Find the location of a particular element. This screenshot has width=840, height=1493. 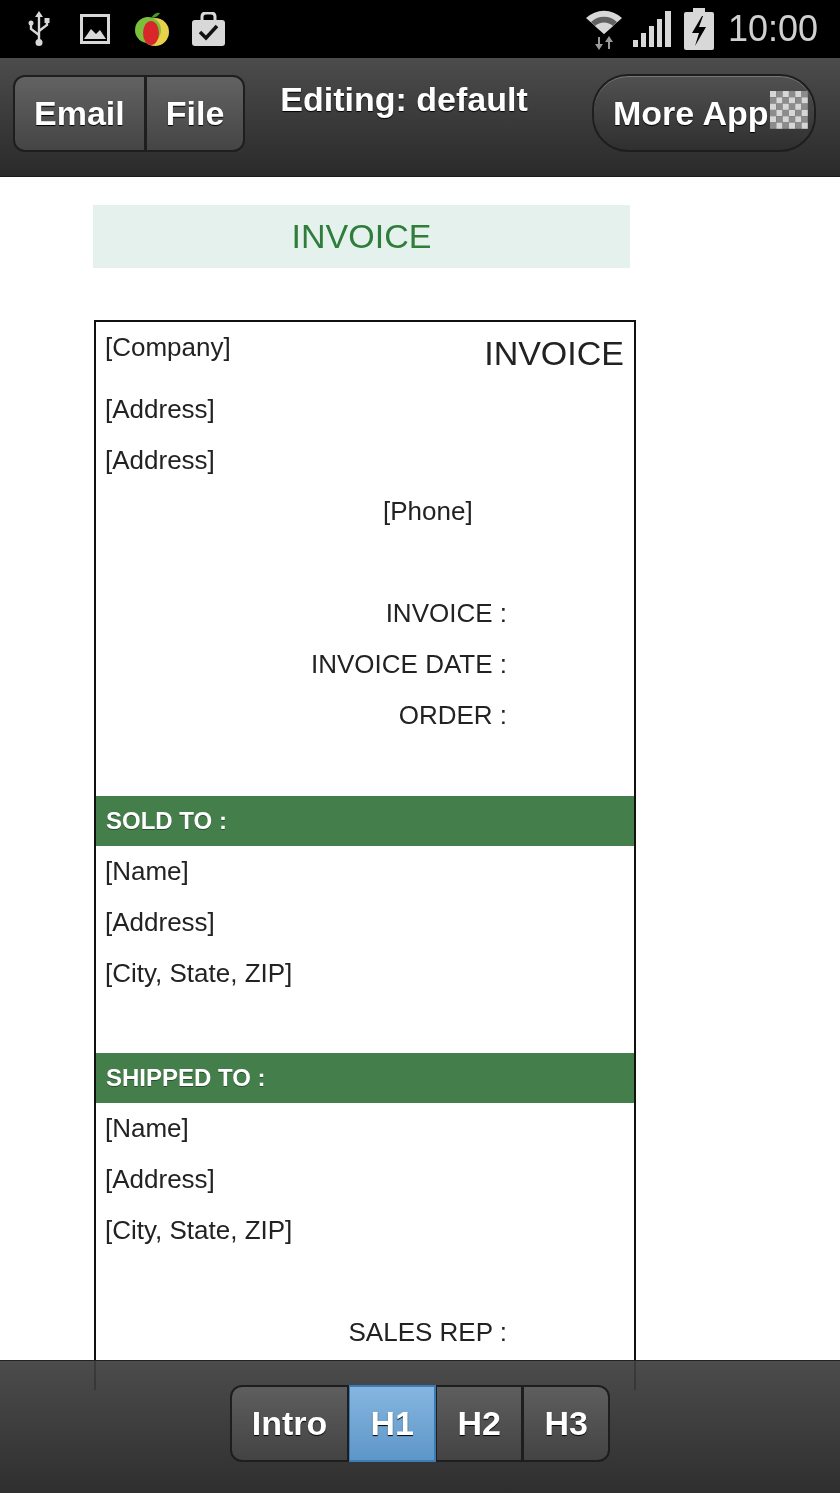

detail-label: ORDER : is located at coordinates (452, 715).